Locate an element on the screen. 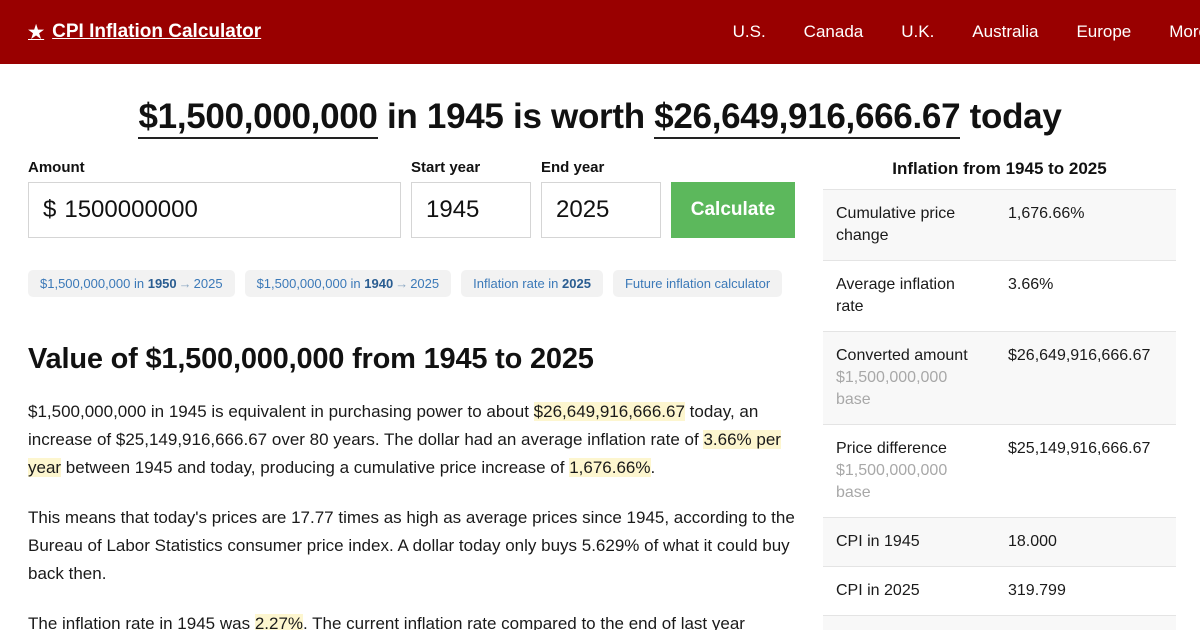 This screenshot has height=630, width=1200. chip-link-1950: $1,500,000,000 in 1950 → 2025 is located at coordinates (131, 283).